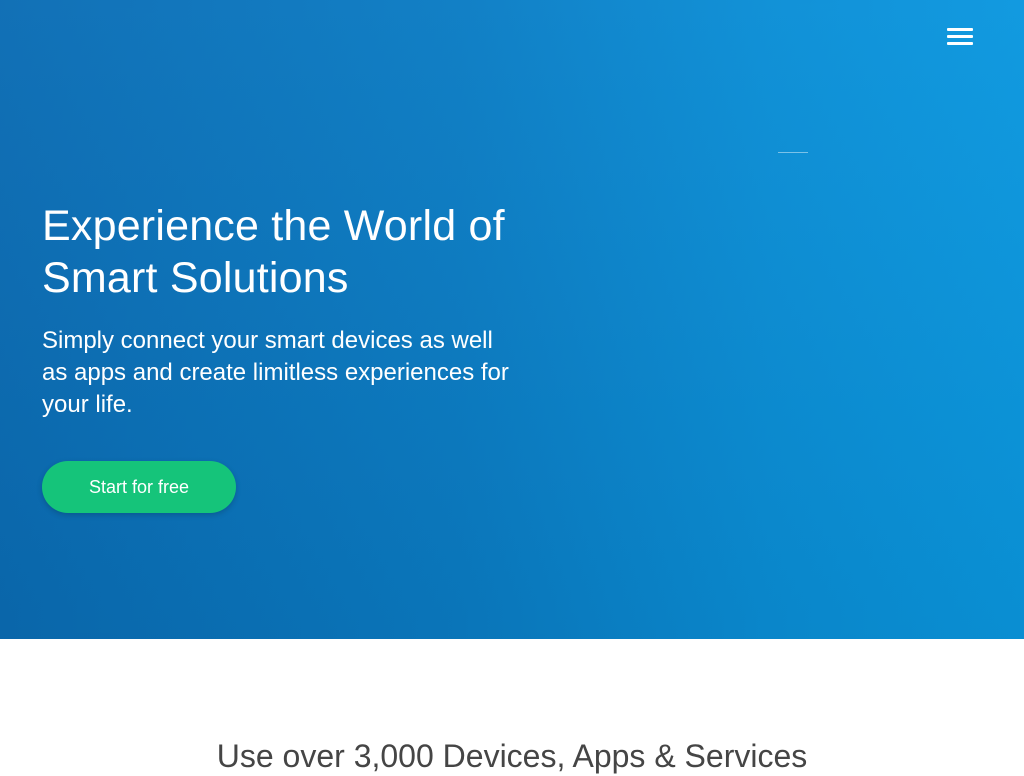  I want to click on menu-bar-middle, so click(960, 36).